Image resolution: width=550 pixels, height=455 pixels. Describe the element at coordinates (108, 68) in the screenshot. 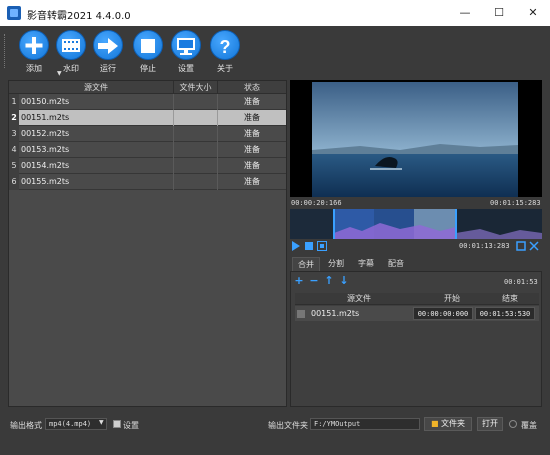

I see `run-label: 运行` at that location.